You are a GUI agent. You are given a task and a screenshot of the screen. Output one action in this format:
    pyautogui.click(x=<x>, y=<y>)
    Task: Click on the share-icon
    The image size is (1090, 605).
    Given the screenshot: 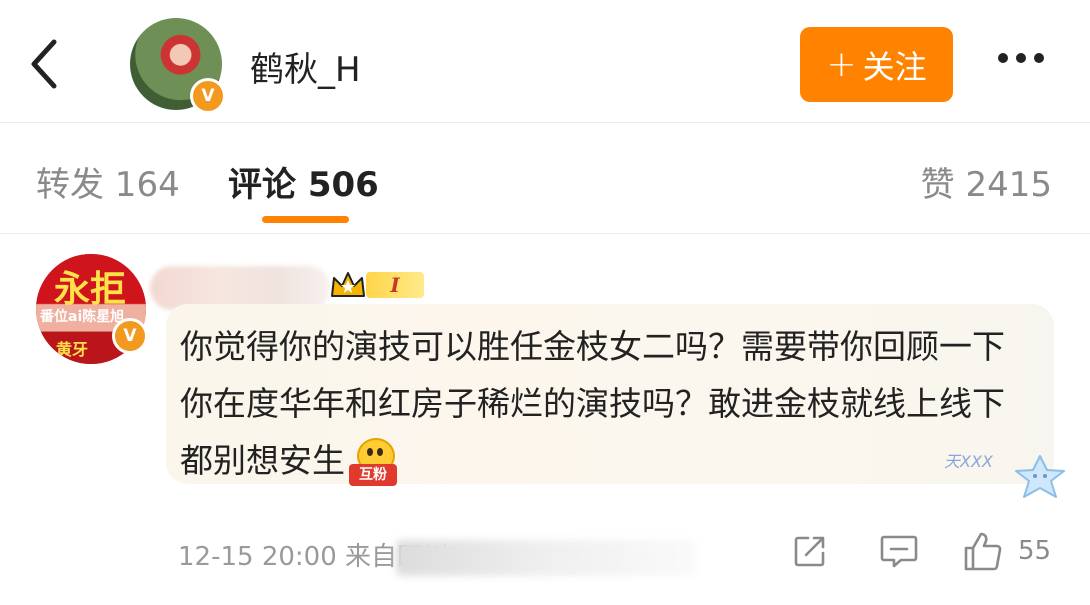 What is the action you would take?
    pyautogui.click(x=809, y=551)
    